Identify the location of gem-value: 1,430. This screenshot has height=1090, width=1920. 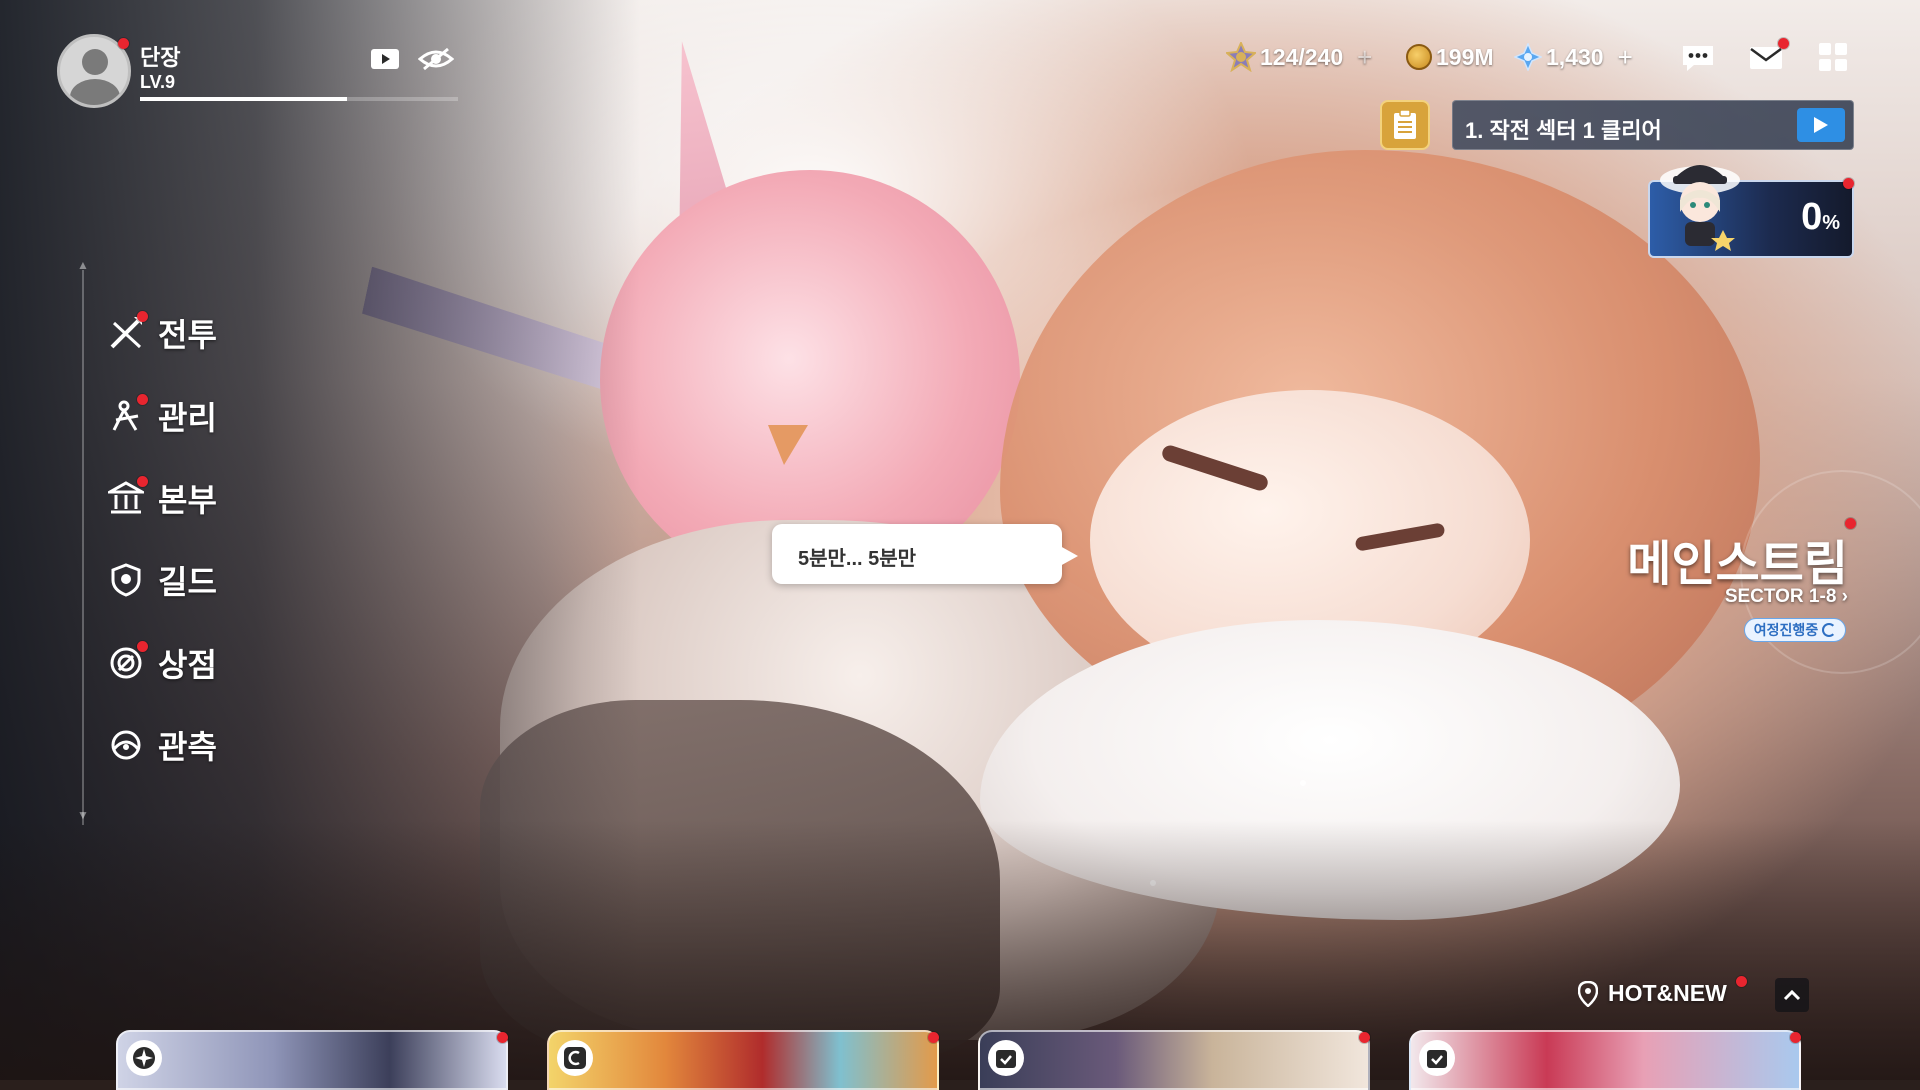
(1575, 56).